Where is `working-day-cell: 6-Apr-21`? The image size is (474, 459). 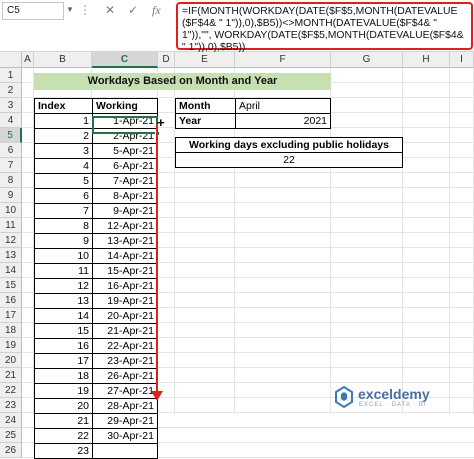 working-day-cell: 6-Apr-21 is located at coordinates (125, 166).